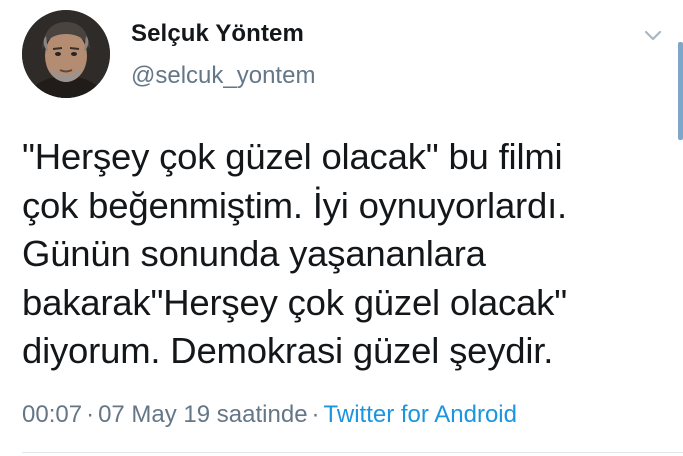 This screenshot has height=456, width=683. What do you see at coordinates (223, 76) in the screenshot?
I see `user-handle: @selcuk_yontem` at bounding box center [223, 76].